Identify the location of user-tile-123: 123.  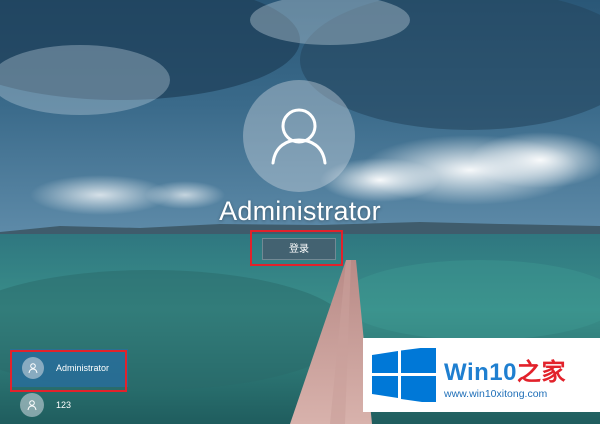
(69, 405).